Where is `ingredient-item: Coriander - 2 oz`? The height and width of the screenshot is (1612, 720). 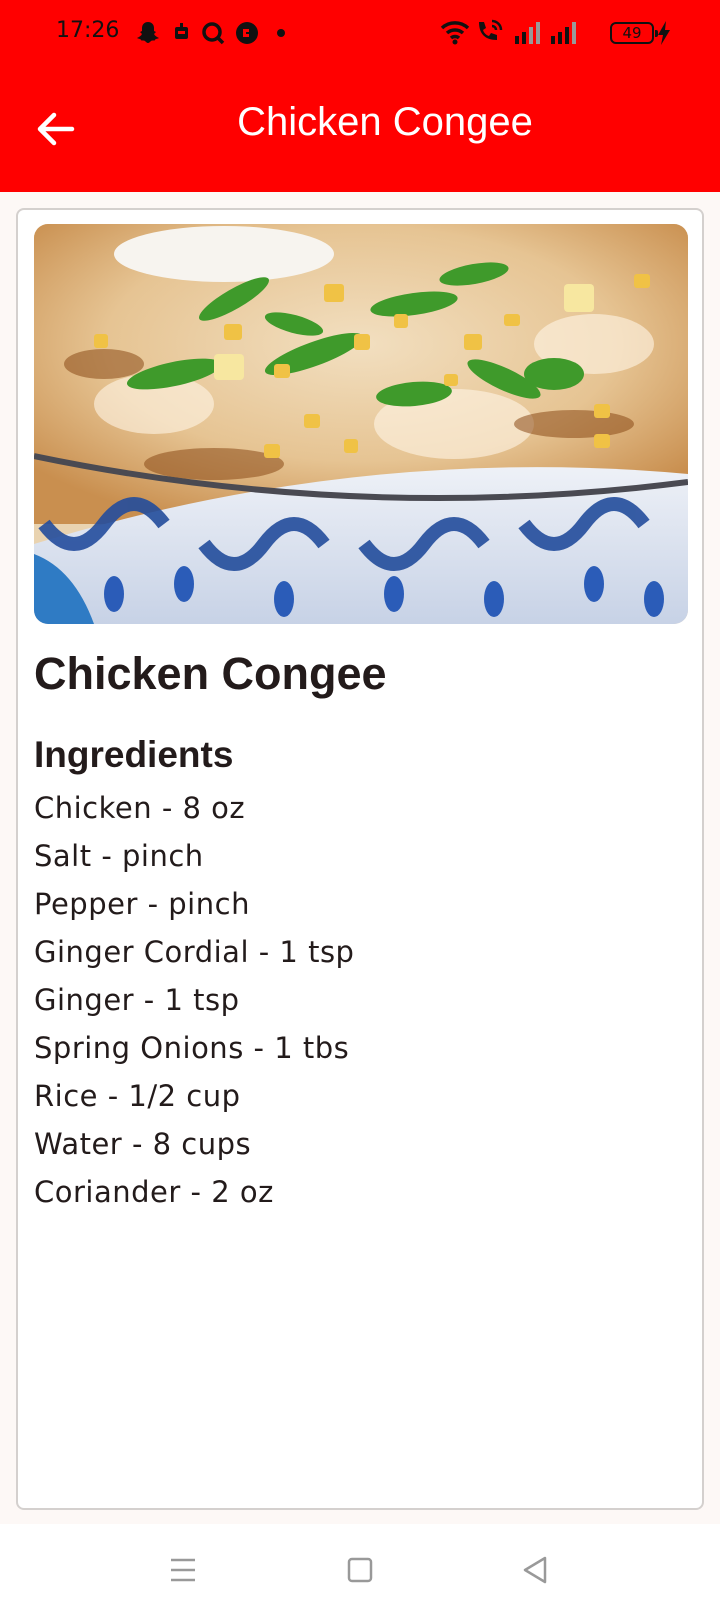 ingredient-item: Coriander - 2 oz is located at coordinates (154, 1192).